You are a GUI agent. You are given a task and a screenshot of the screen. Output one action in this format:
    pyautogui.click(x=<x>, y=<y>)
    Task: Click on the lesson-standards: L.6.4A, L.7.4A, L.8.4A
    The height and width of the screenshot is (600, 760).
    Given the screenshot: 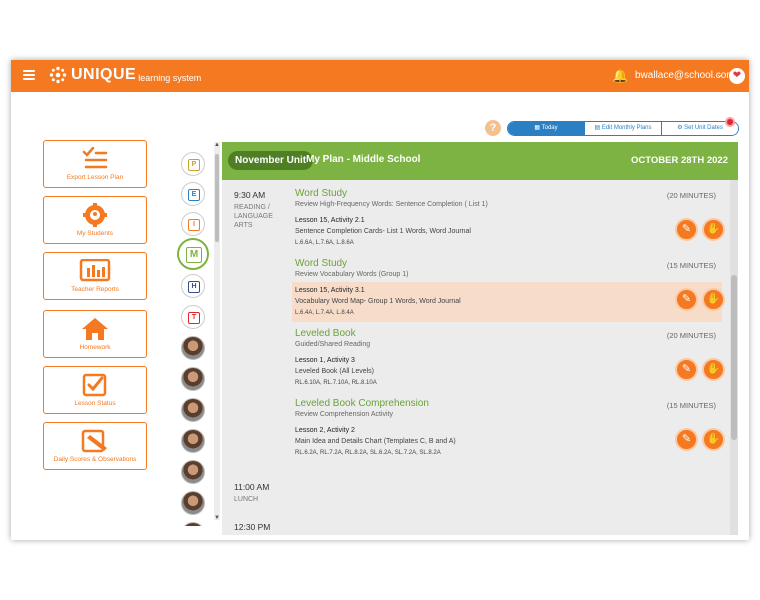 What is the action you would take?
    pyautogui.click(x=324, y=313)
    